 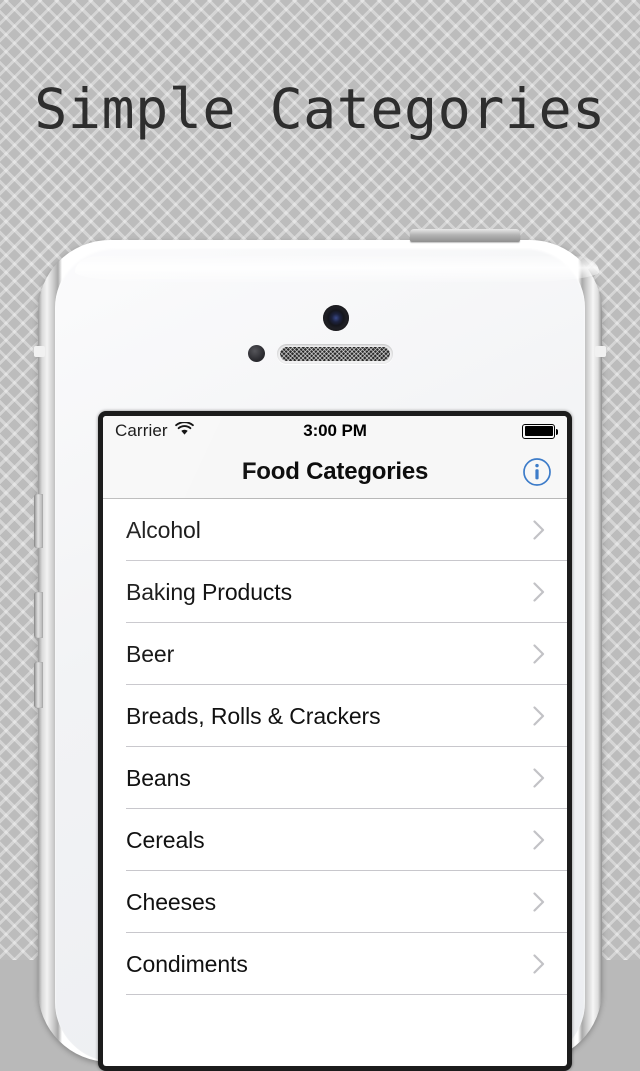 I want to click on power-button, so click(x=465, y=235).